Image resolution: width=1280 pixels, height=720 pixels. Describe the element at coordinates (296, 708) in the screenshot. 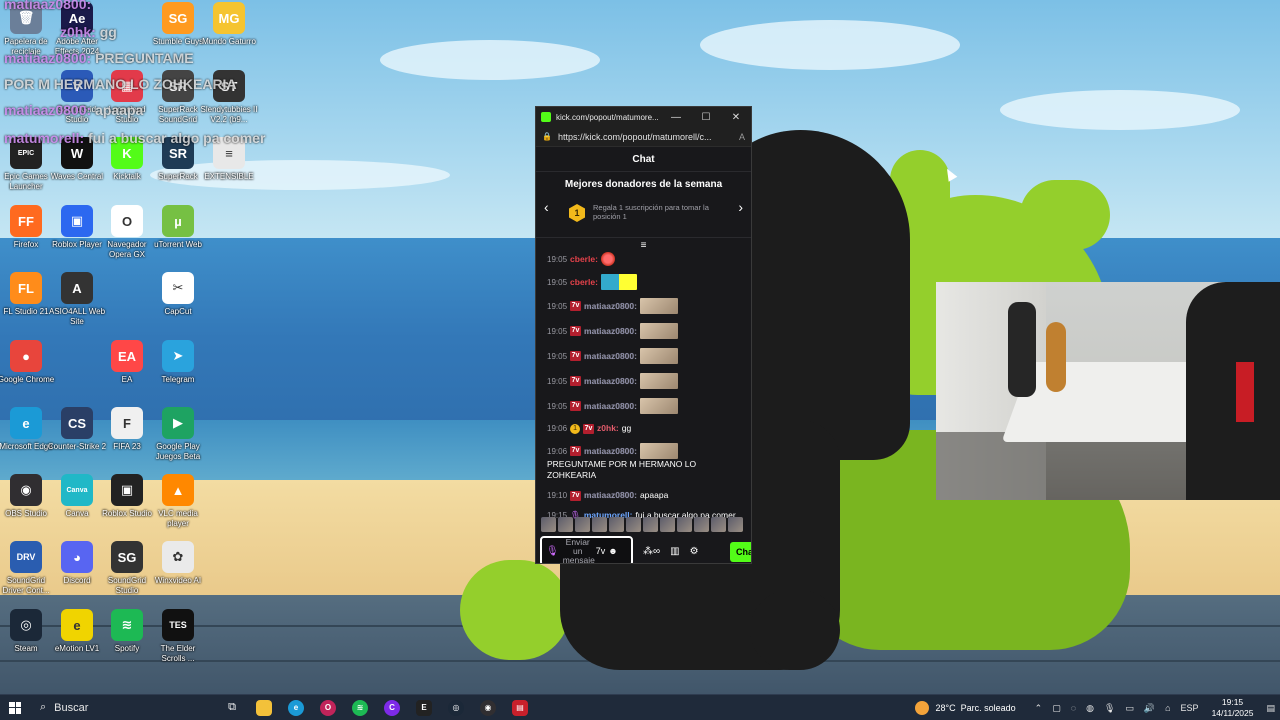

I see `edge-taskbar-icon: e` at that location.